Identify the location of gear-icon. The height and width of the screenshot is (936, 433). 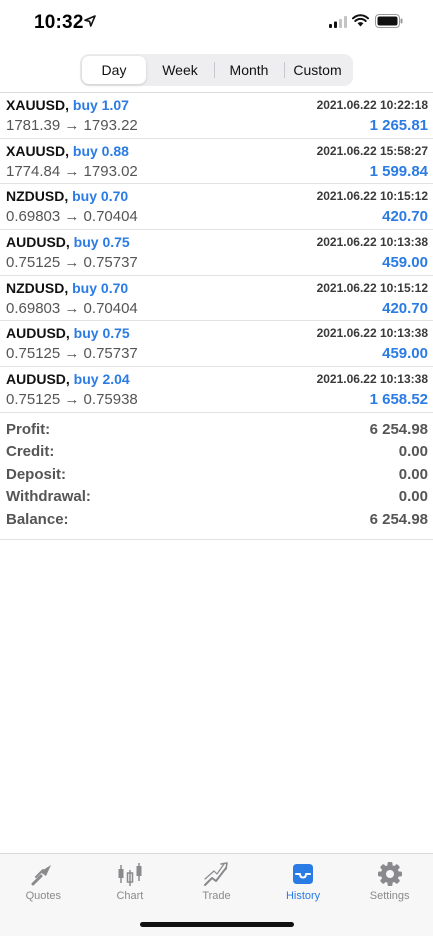
(389, 874).